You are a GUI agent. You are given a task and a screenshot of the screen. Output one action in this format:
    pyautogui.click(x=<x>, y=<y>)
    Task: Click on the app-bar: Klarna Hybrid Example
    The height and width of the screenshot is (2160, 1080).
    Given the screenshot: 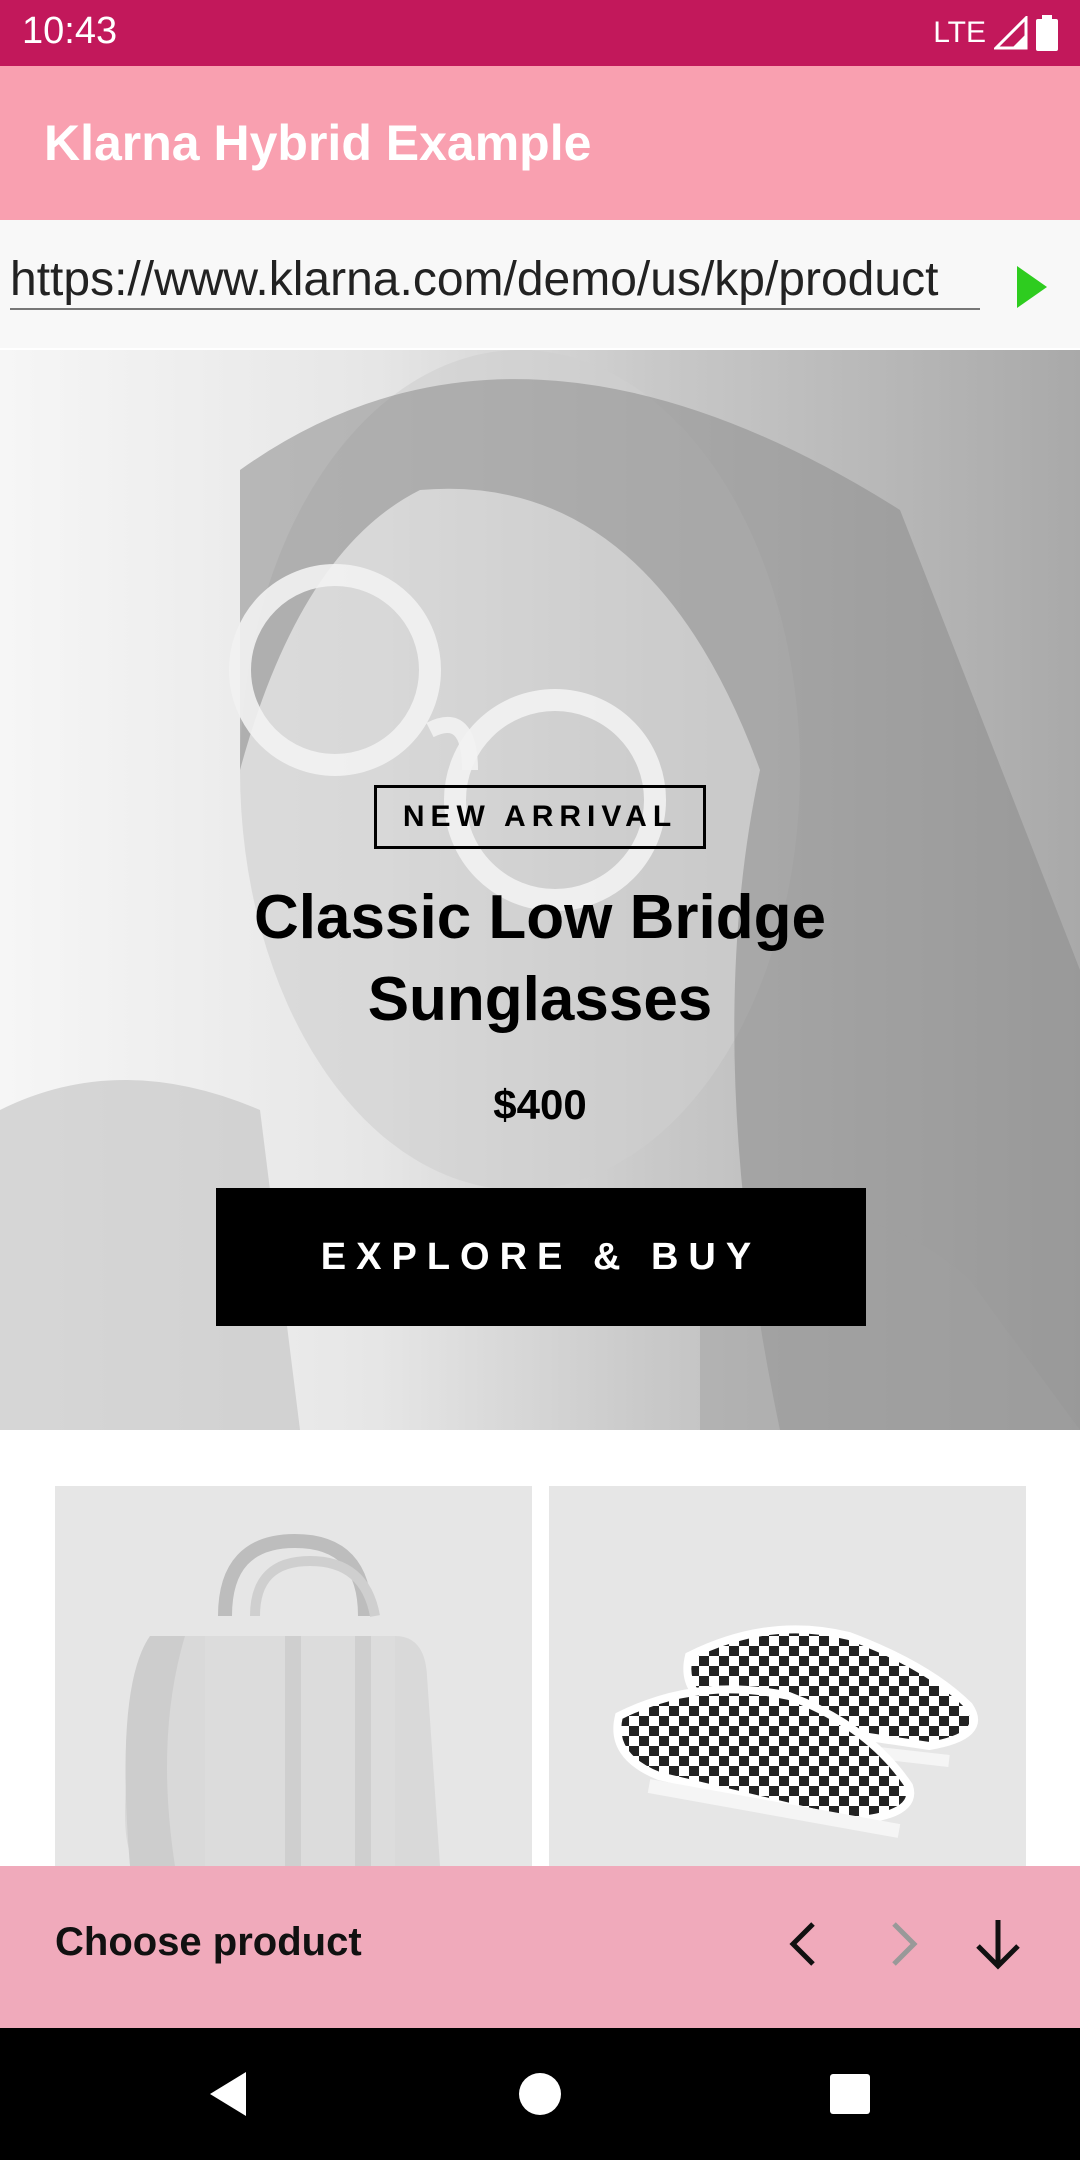 What is the action you would take?
    pyautogui.click(x=540, y=143)
    